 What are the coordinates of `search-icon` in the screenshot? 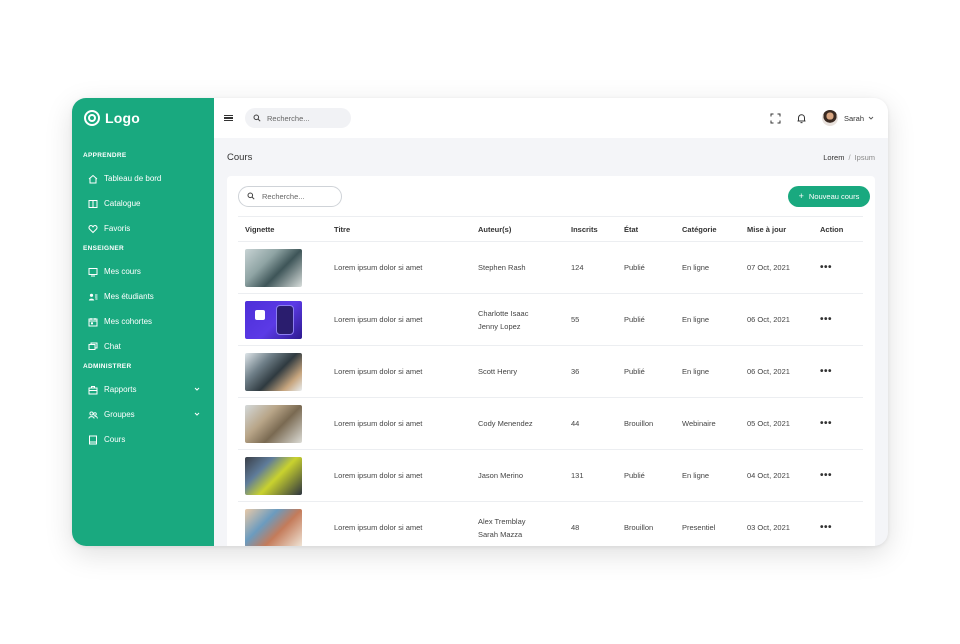 It's located at (251, 196).